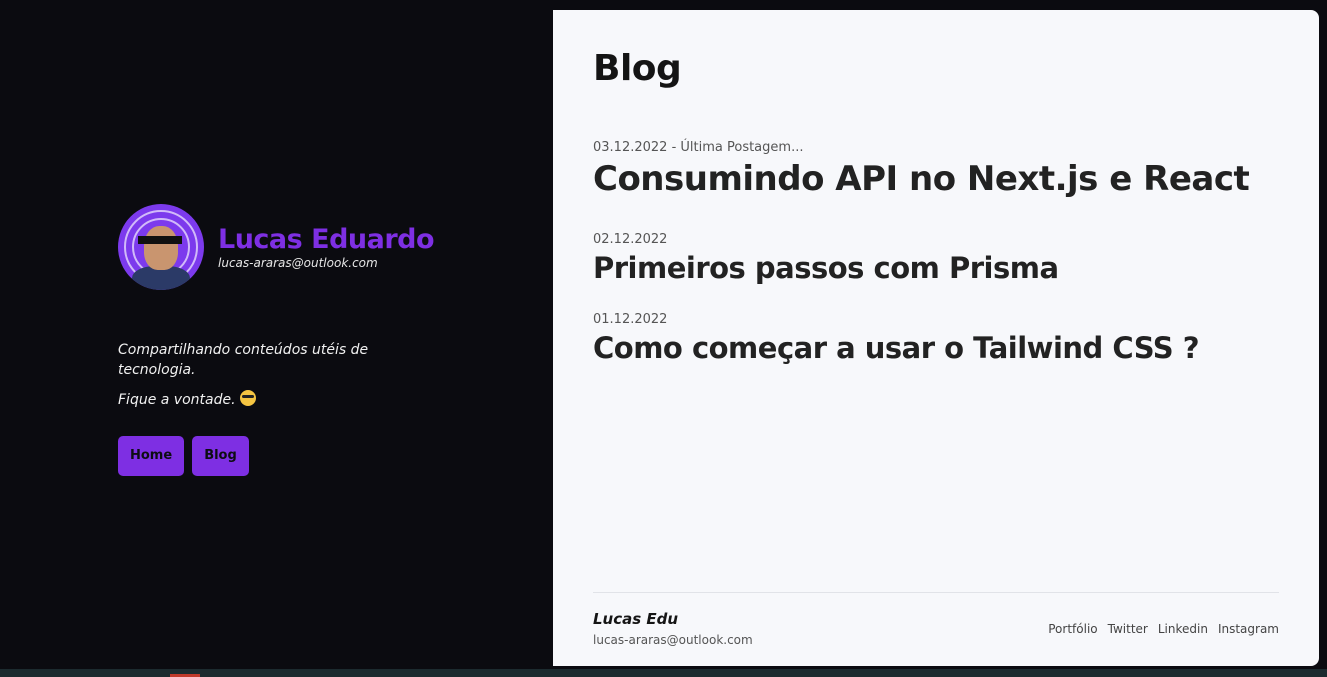 This screenshot has width=1327, height=677. What do you see at coordinates (921, 179) in the screenshot?
I see `post-title: Consumindo API no Next.js e React` at bounding box center [921, 179].